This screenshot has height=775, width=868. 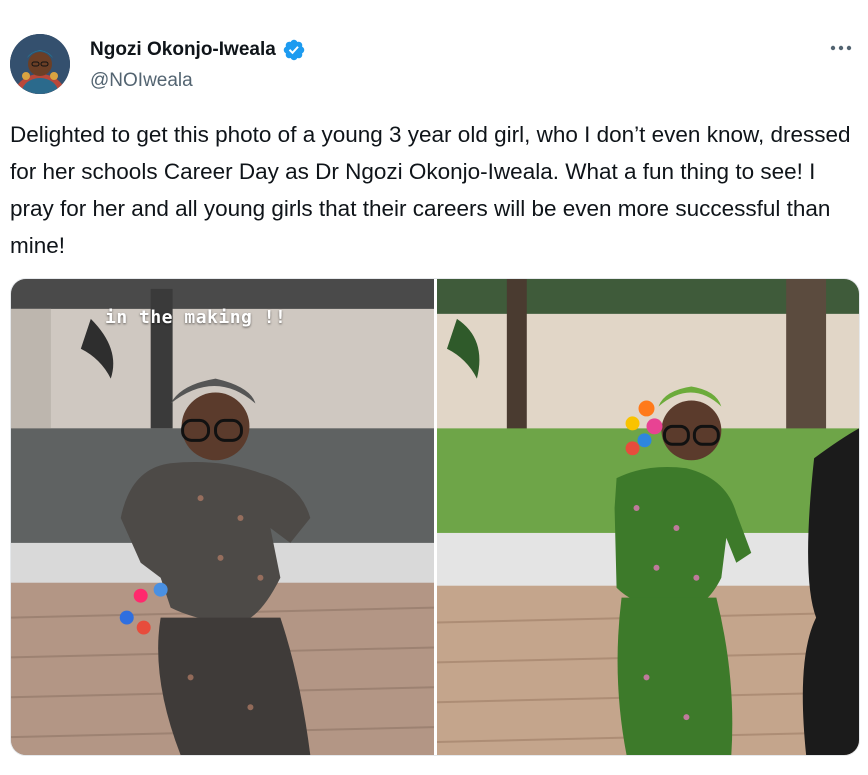 What do you see at coordinates (183, 50) in the screenshot?
I see `author-display-name: Ngozi Okonjo-Iweala` at bounding box center [183, 50].